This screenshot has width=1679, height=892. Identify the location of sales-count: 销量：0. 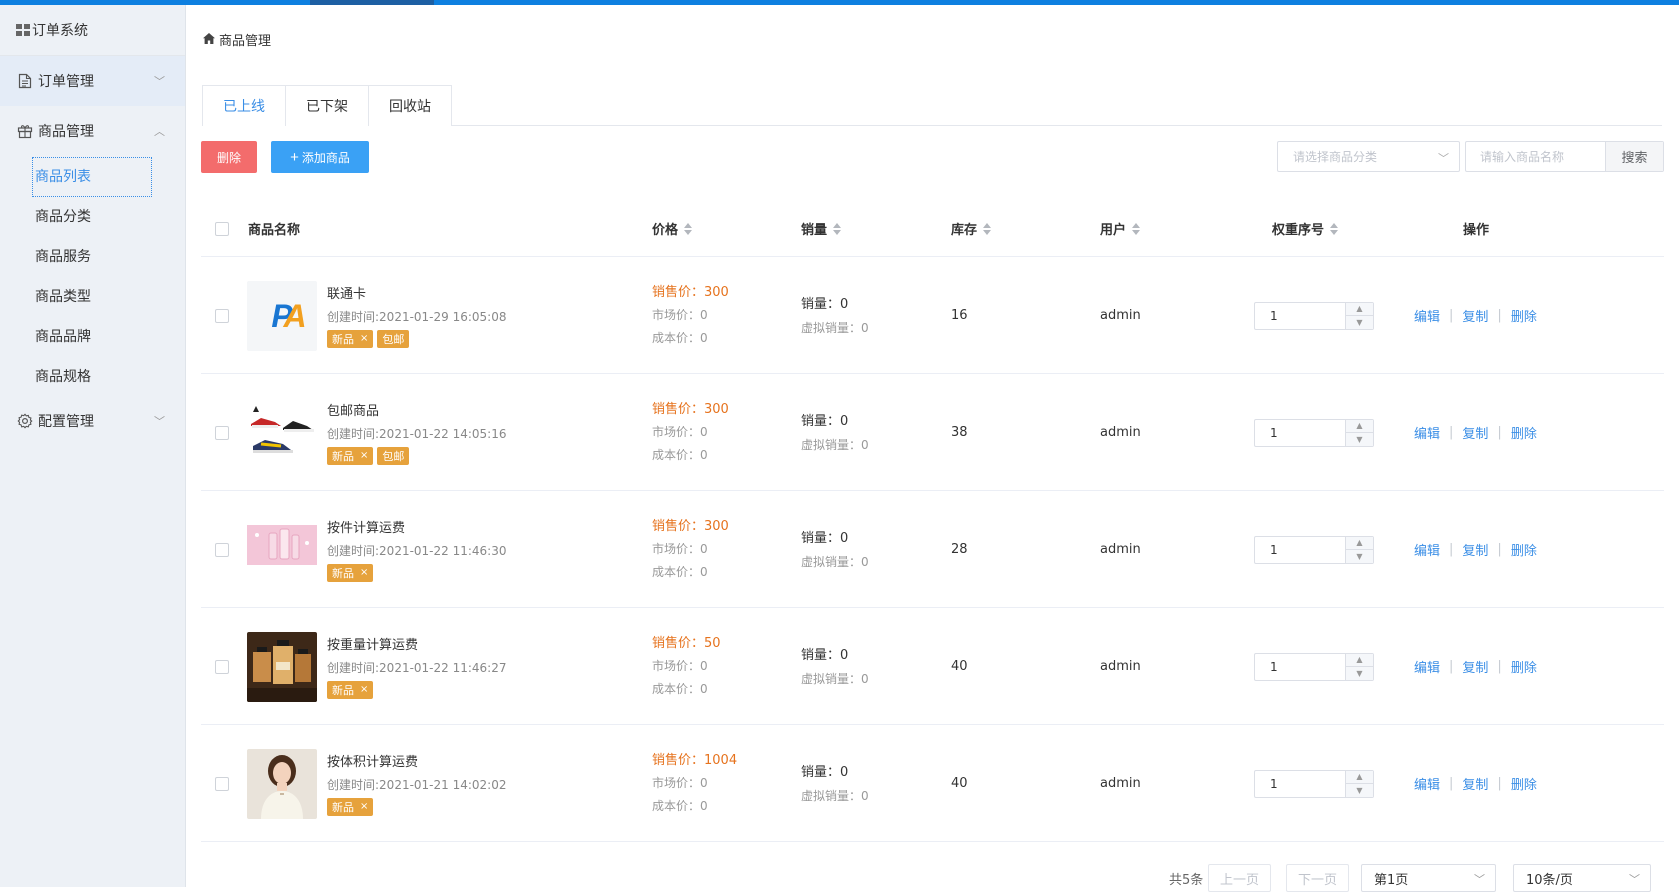
(825, 304).